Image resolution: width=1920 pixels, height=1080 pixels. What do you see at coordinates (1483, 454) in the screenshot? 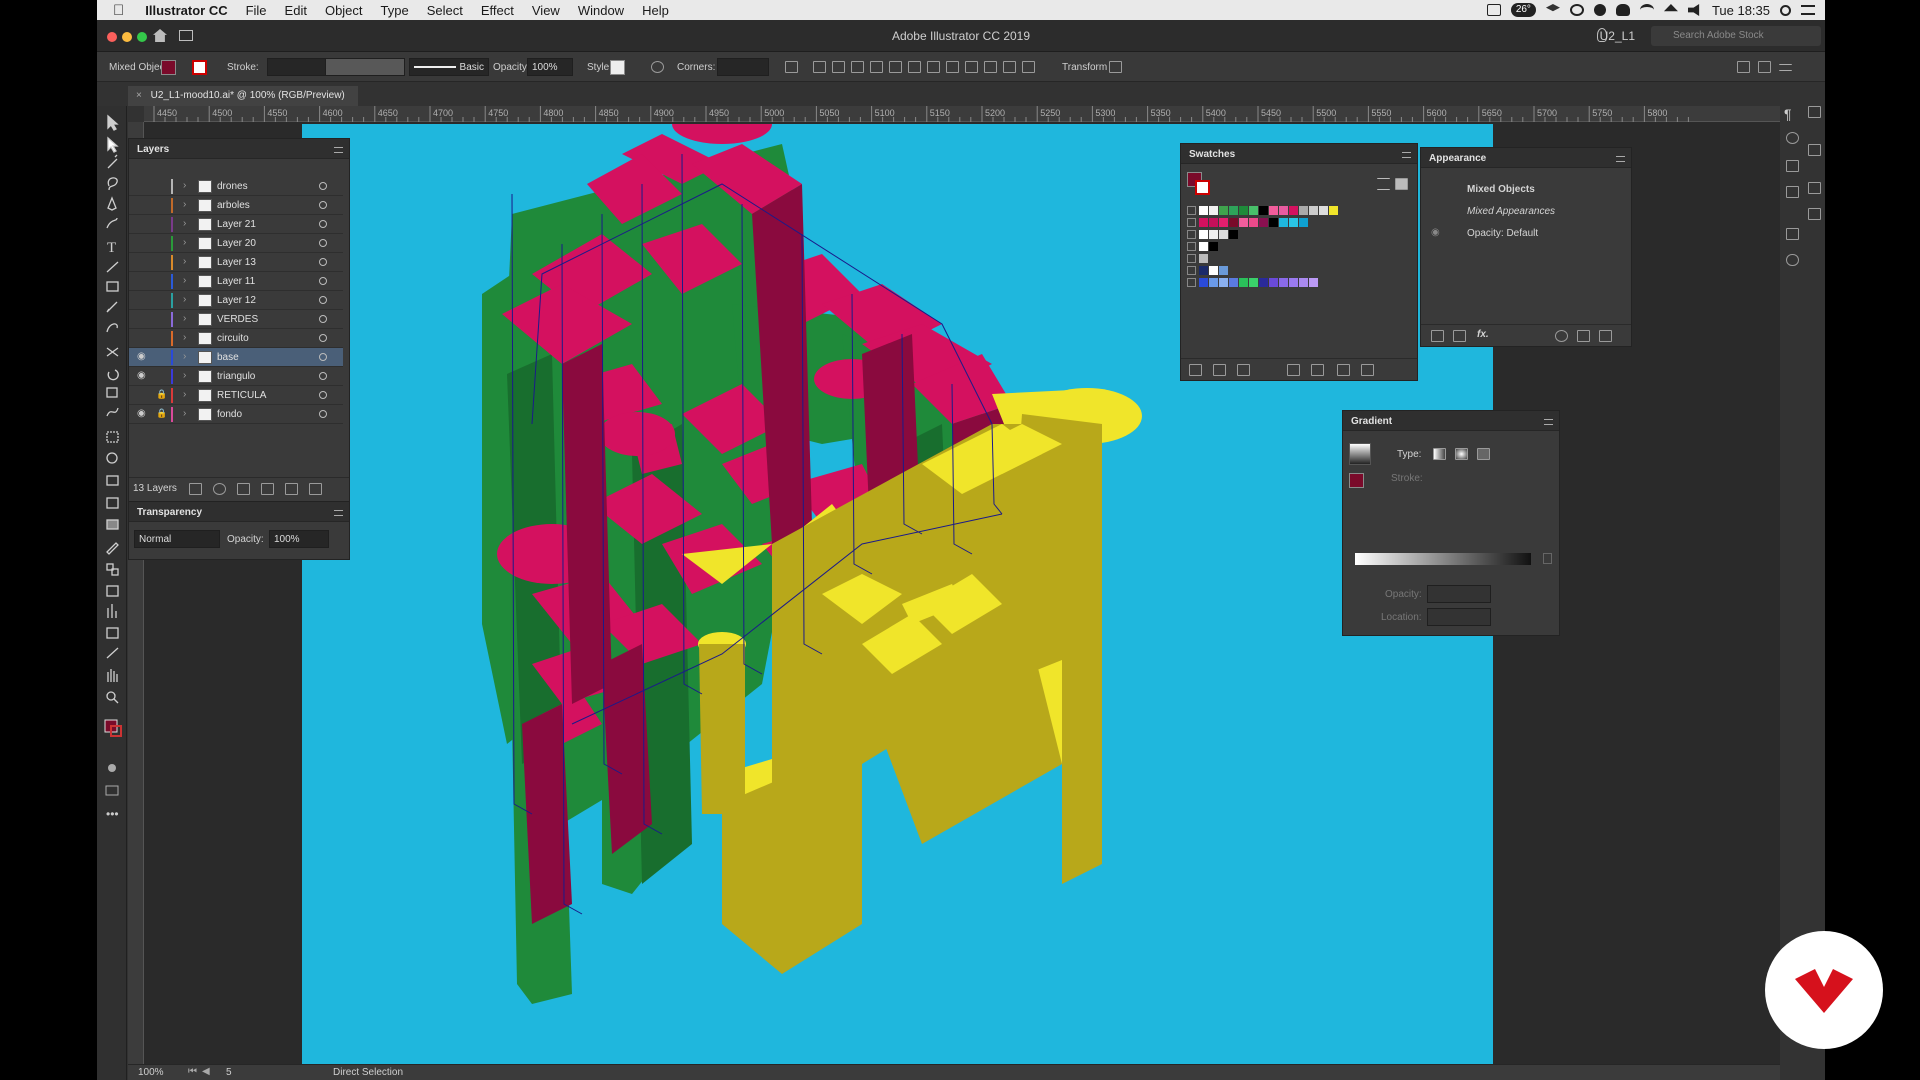
I see `freeform-gradient-icon` at bounding box center [1483, 454].